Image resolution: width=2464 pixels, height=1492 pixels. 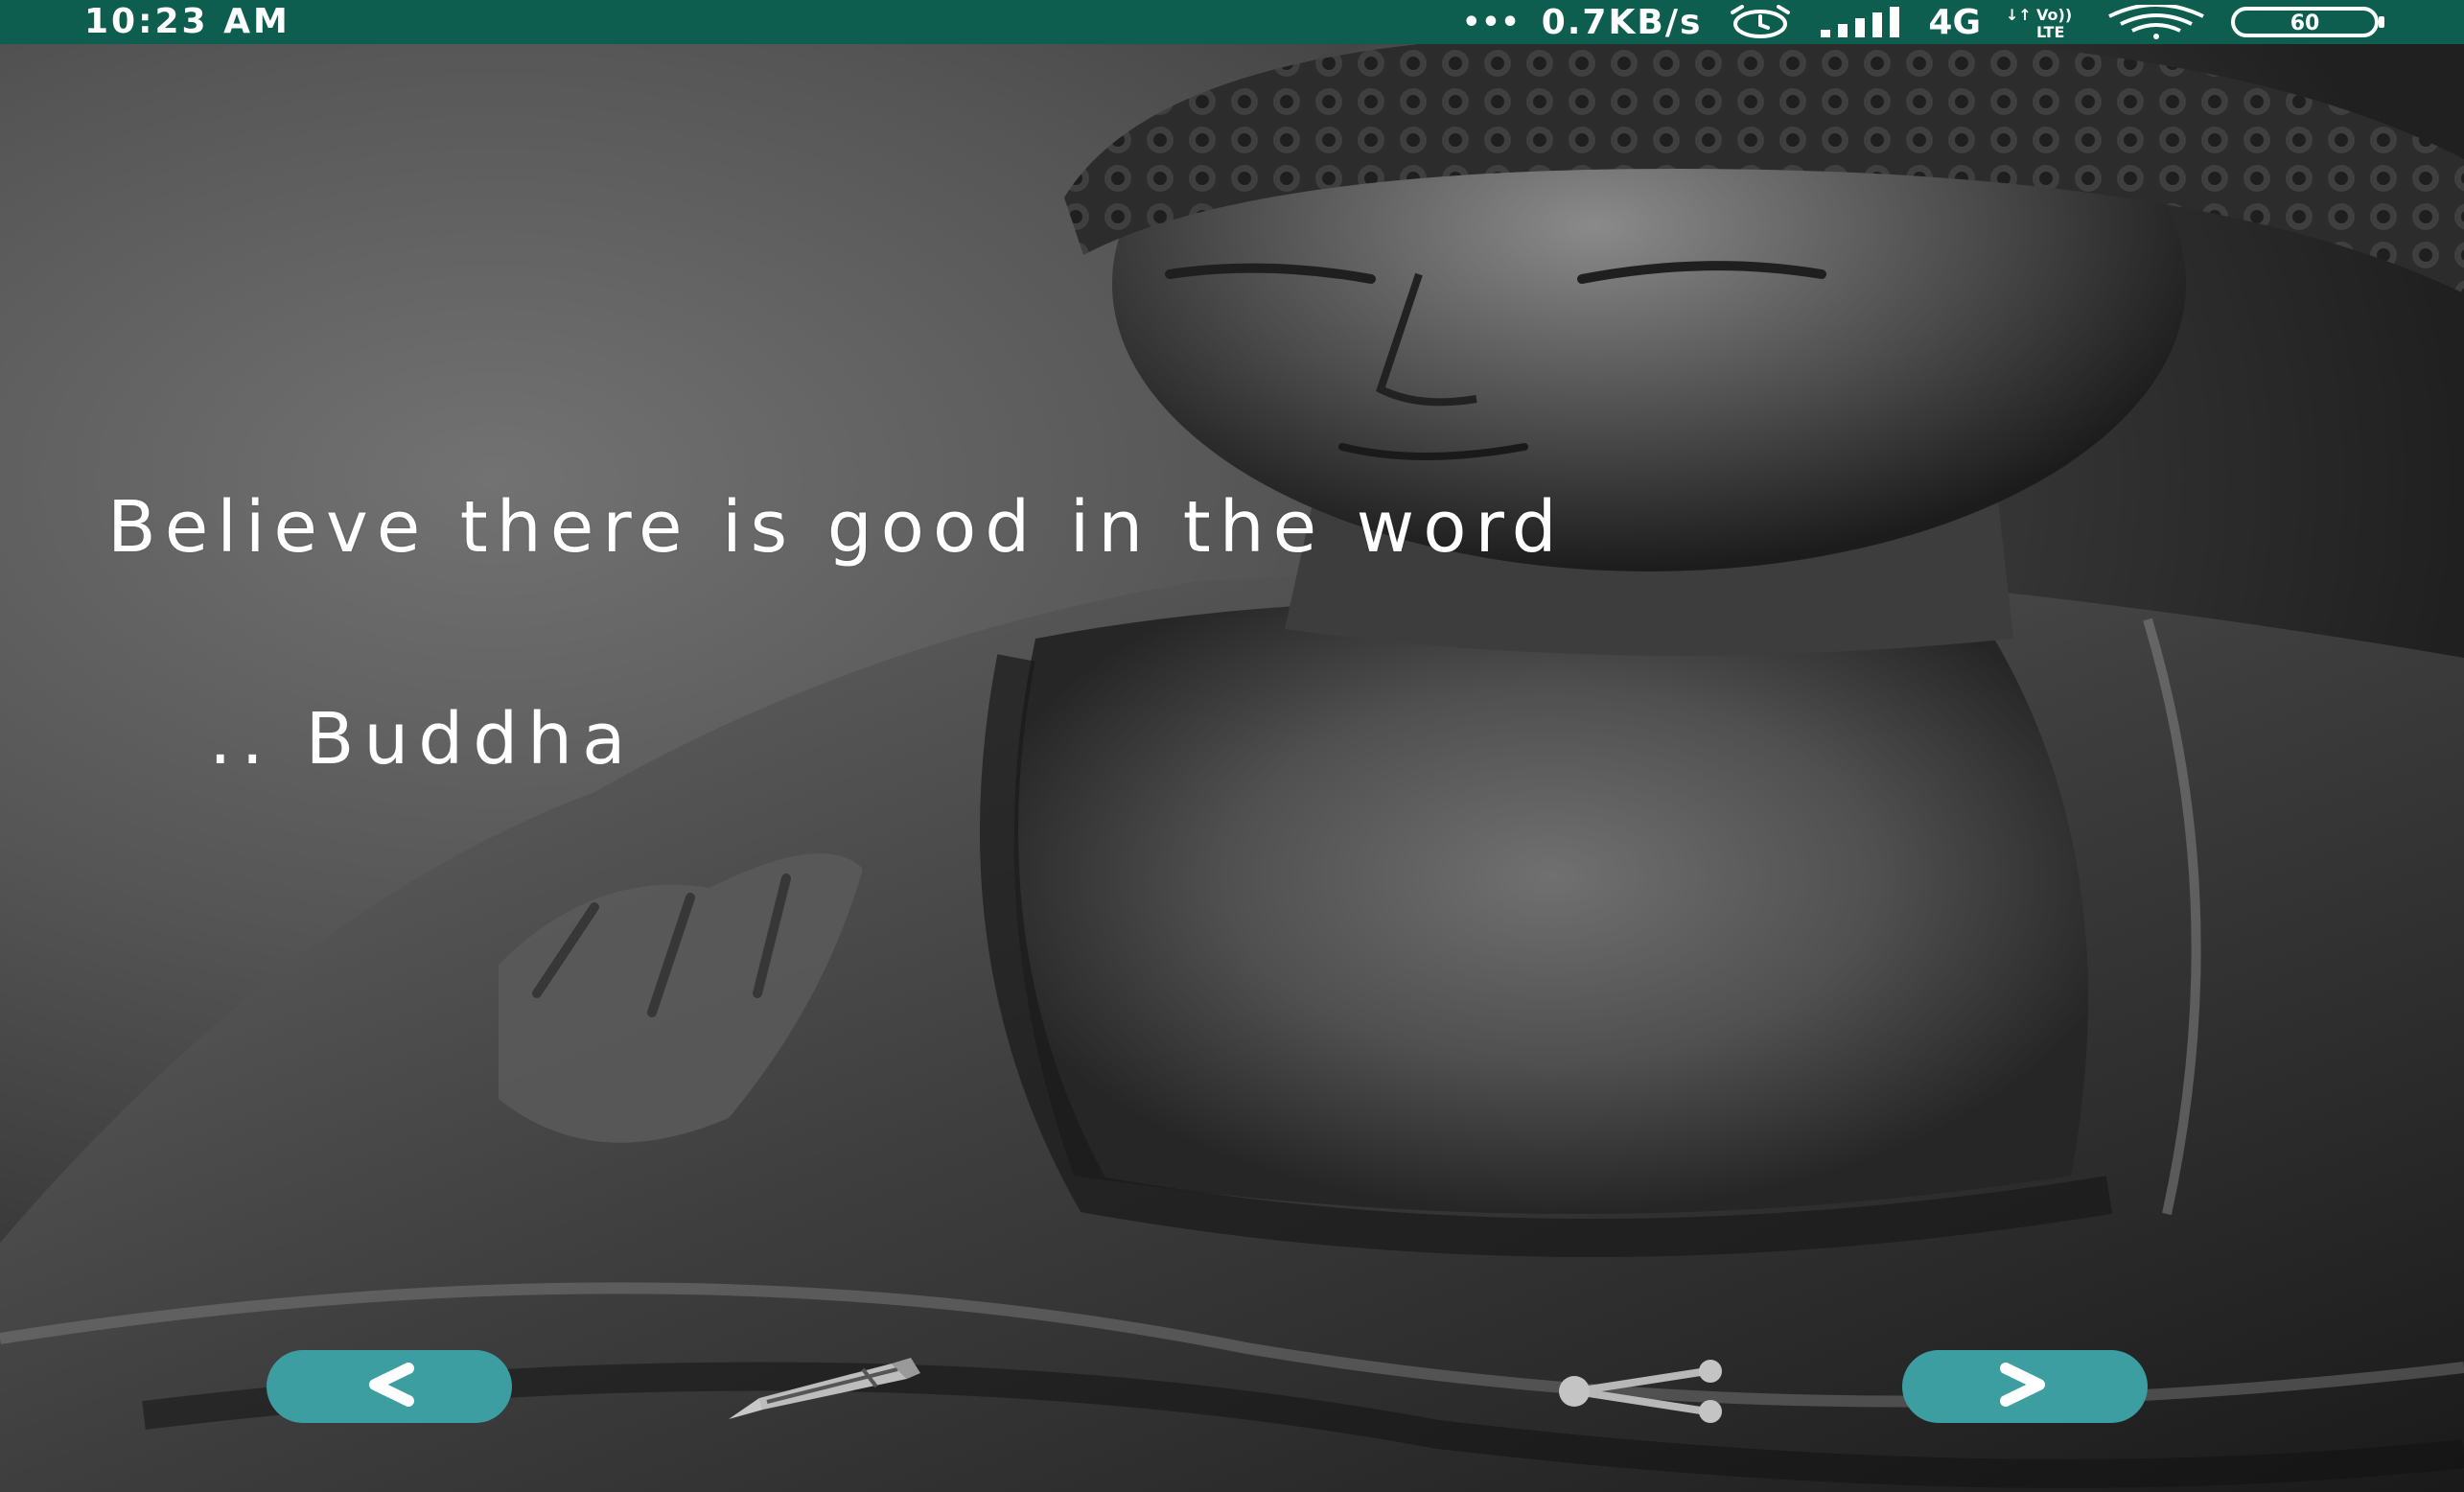 What do you see at coordinates (2054, 15) in the screenshot?
I see `svg-text: Vo))` at bounding box center [2054, 15].